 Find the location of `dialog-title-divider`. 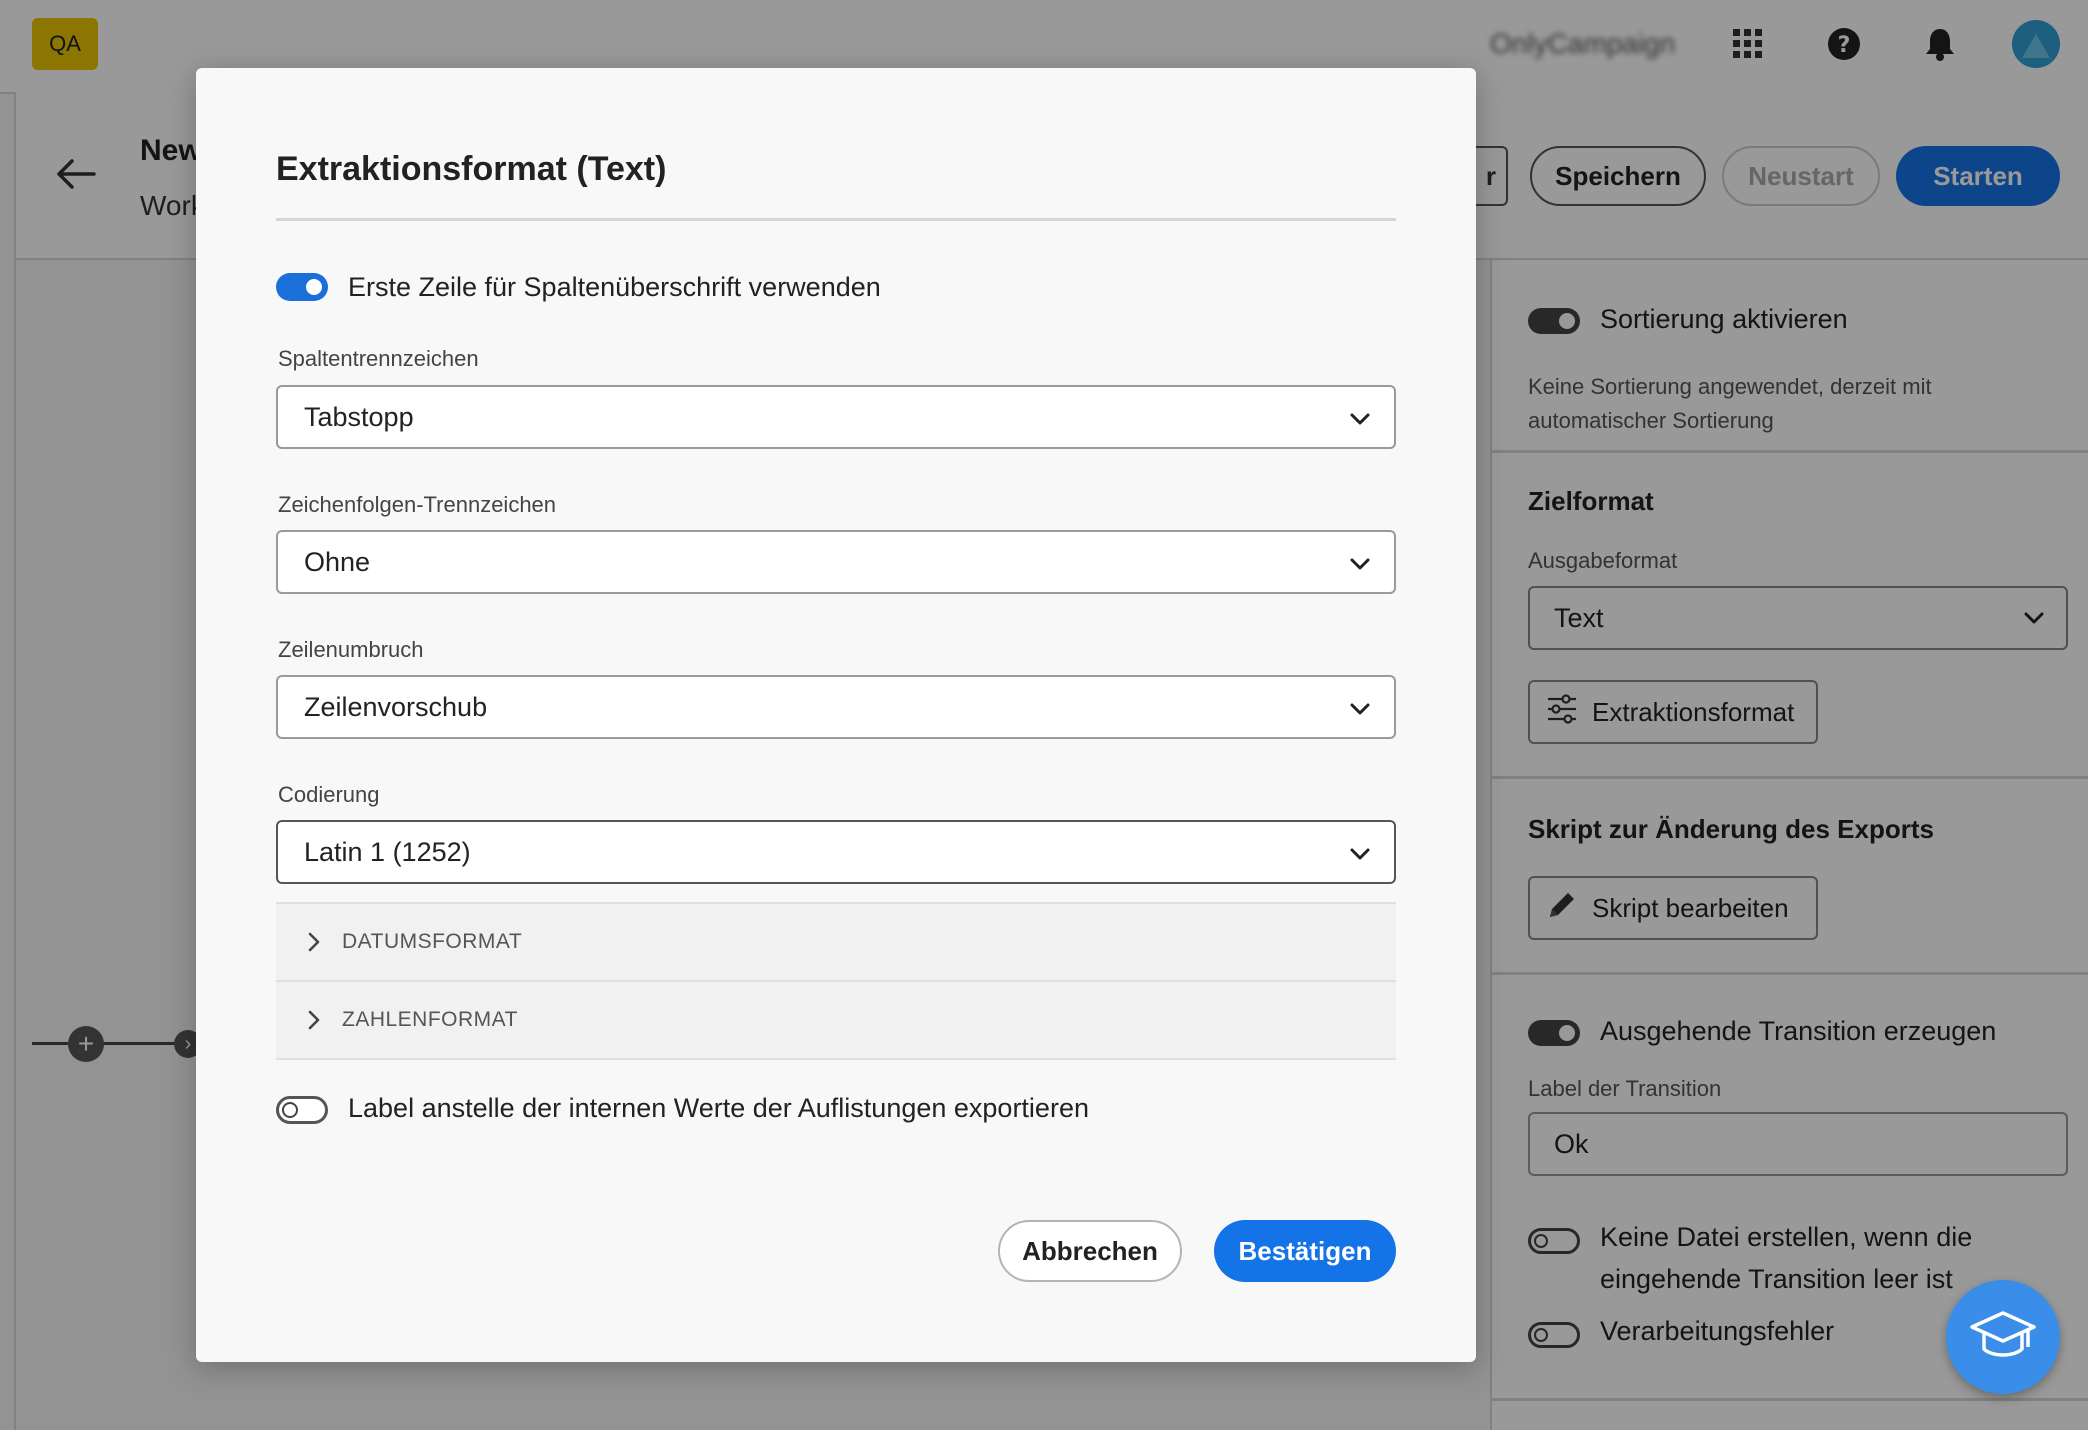

dialog-title-divider is located at coordinates (836, 219).